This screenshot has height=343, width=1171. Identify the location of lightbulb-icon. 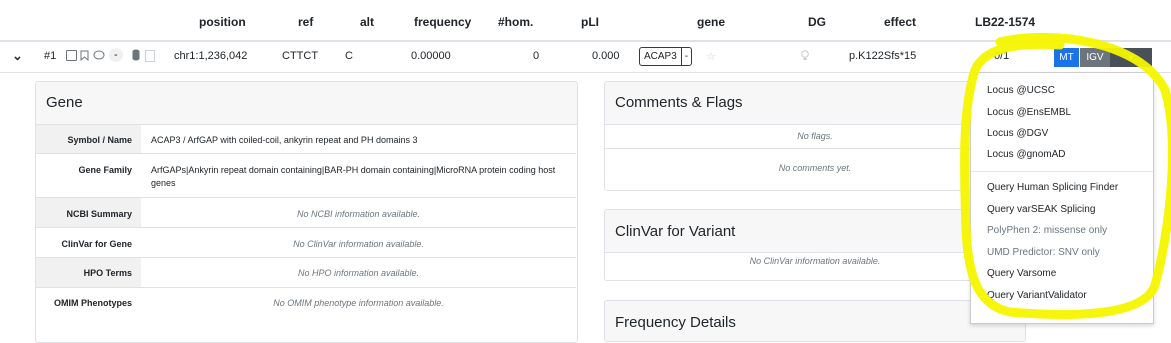
(805, 55).